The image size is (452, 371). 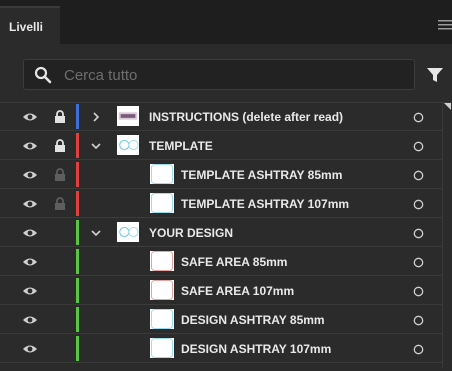 What do you see at coordinates (253, 320) in the screenshot?
I see `layer-name: DESIGN ASHTRAY 85mm` at bounding box center [253, 320].